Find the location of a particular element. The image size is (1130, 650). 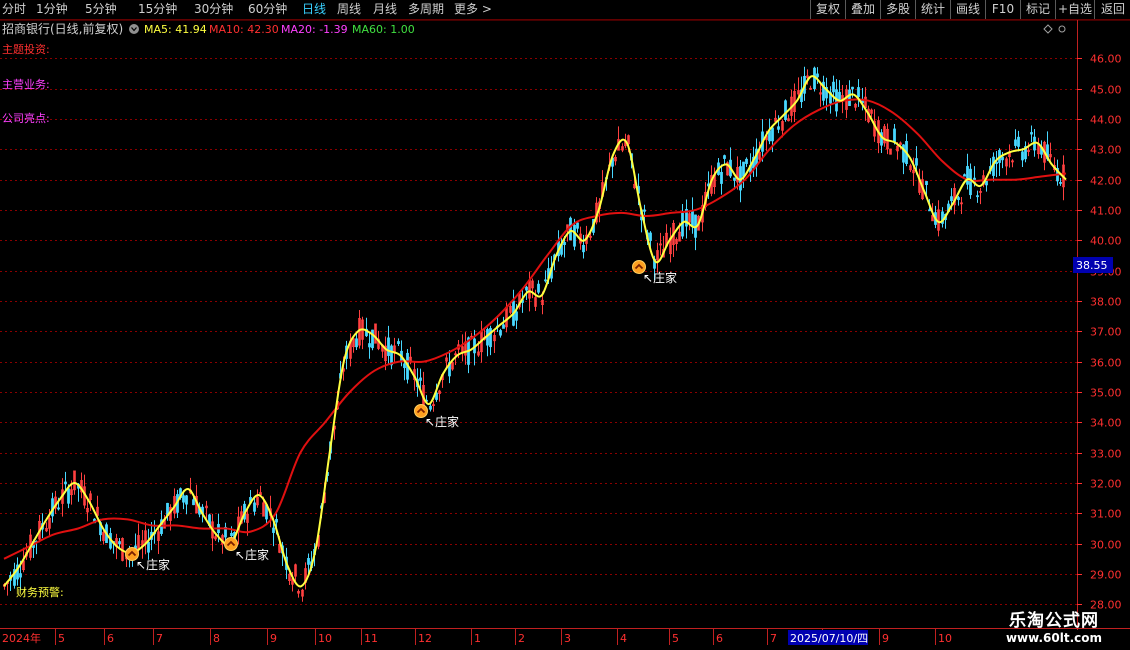

y-tick-label: 46.00 is located at coordinates (1106, 59).